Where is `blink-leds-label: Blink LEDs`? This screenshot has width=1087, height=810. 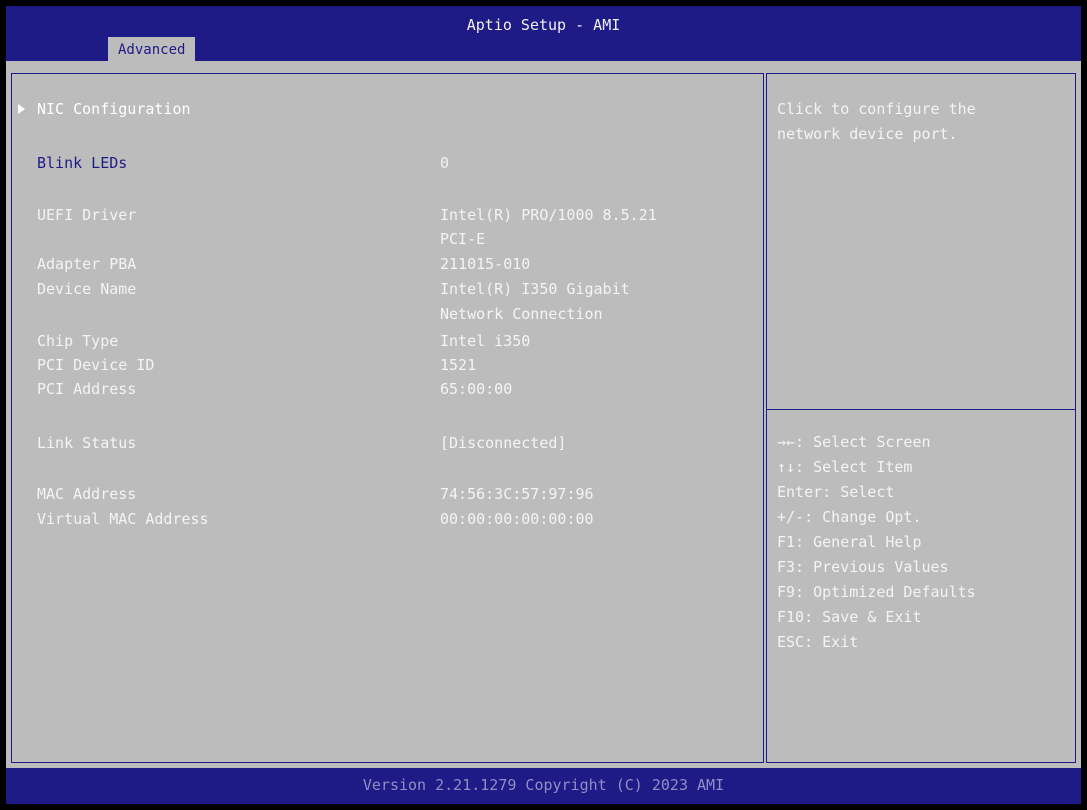
blink-leds-label: Blink LEDs is located at coordinates (82, 163).